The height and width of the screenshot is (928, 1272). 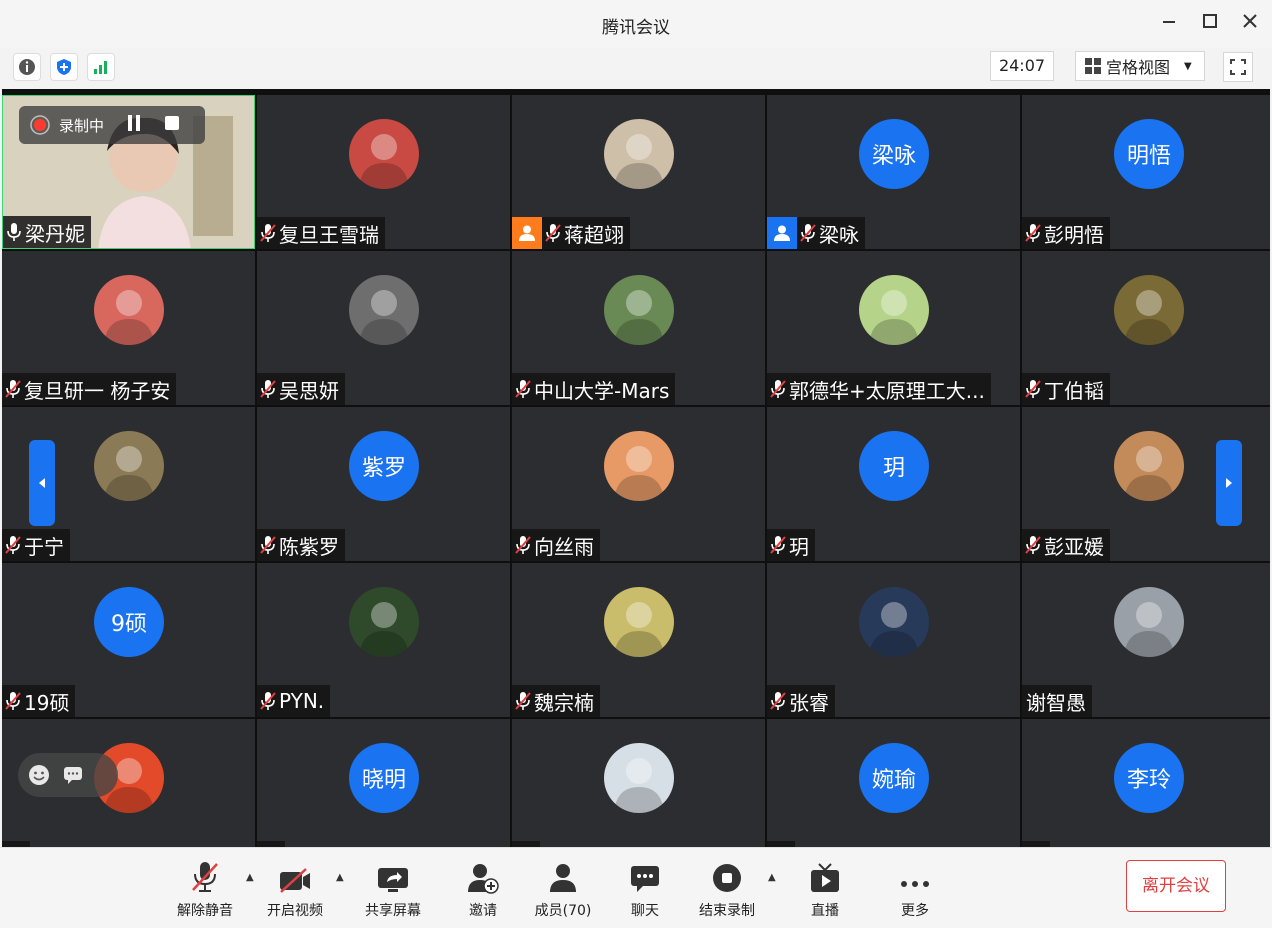 I want to click on role-badge, so click(x=782, y=233).